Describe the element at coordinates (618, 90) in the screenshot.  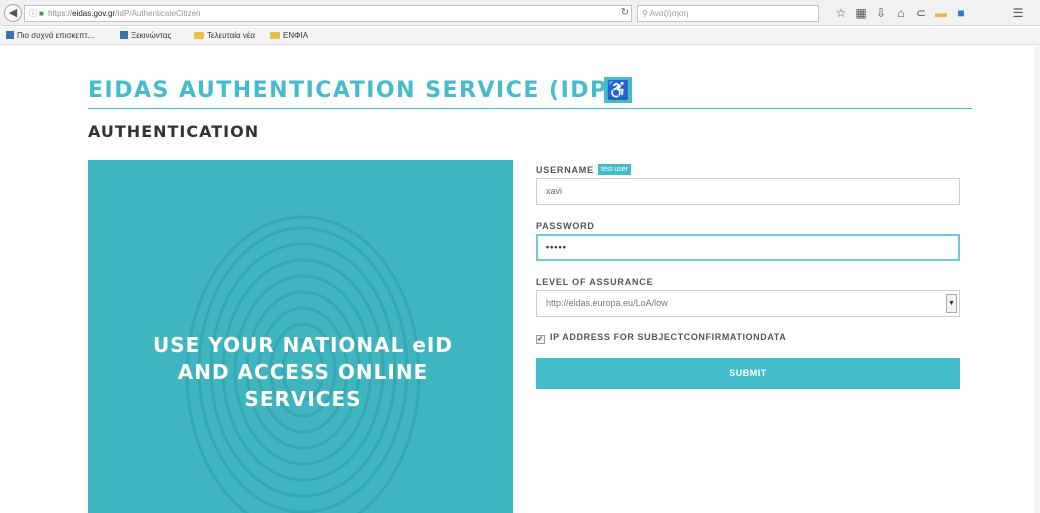
I see `accessibility-icon: ♿` at that location.